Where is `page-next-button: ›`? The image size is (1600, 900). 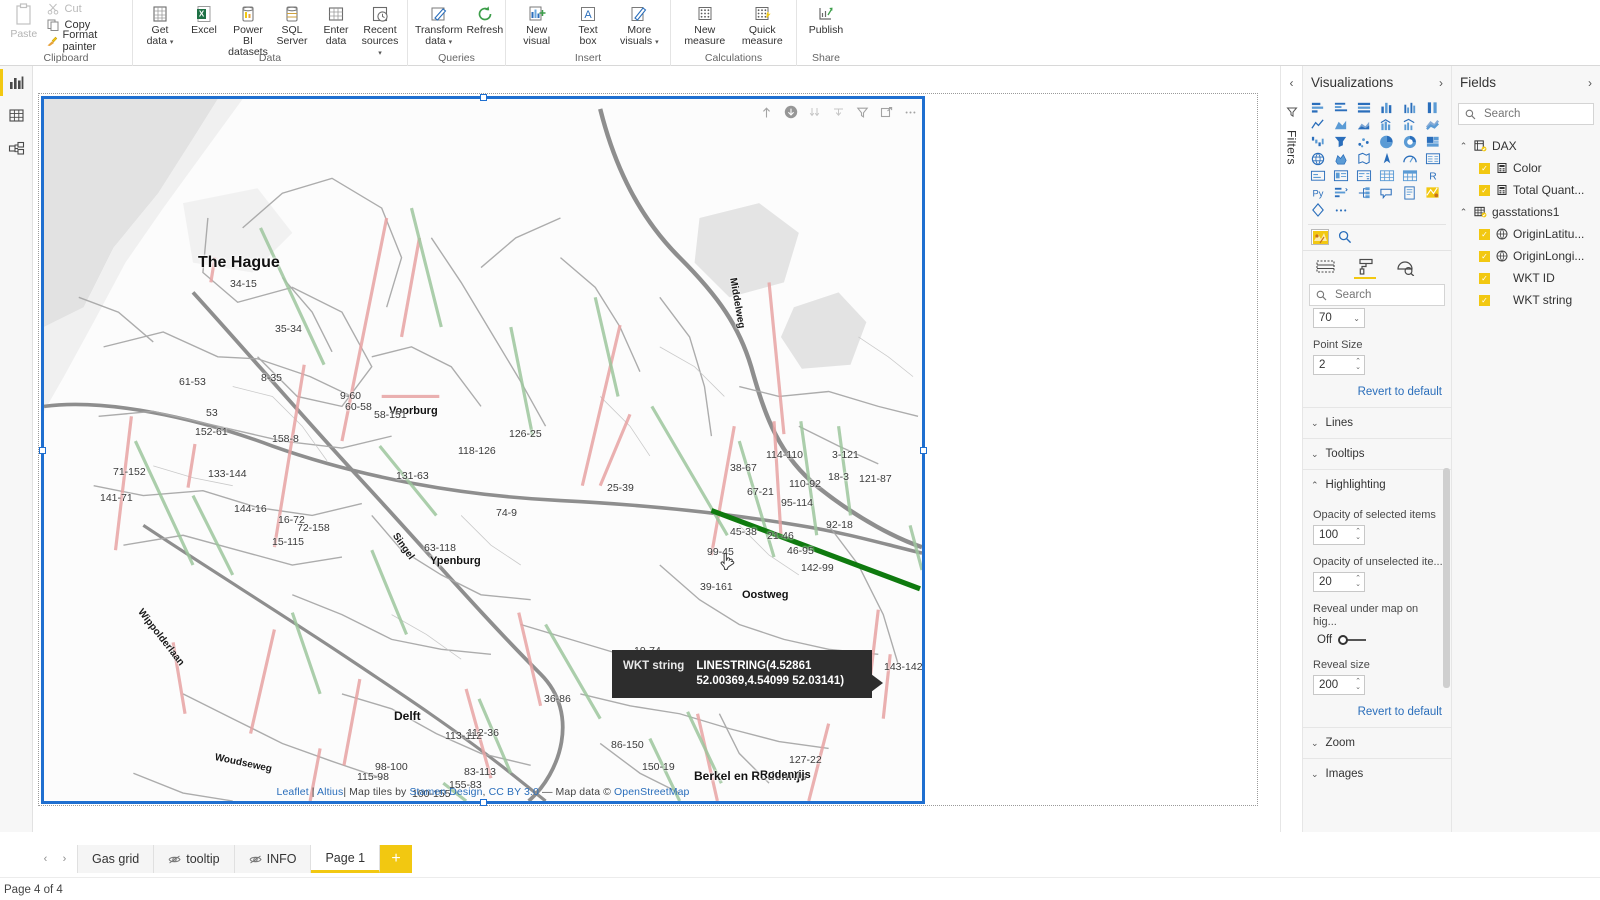 page-next-button: › is located at coordinates (64, 859).